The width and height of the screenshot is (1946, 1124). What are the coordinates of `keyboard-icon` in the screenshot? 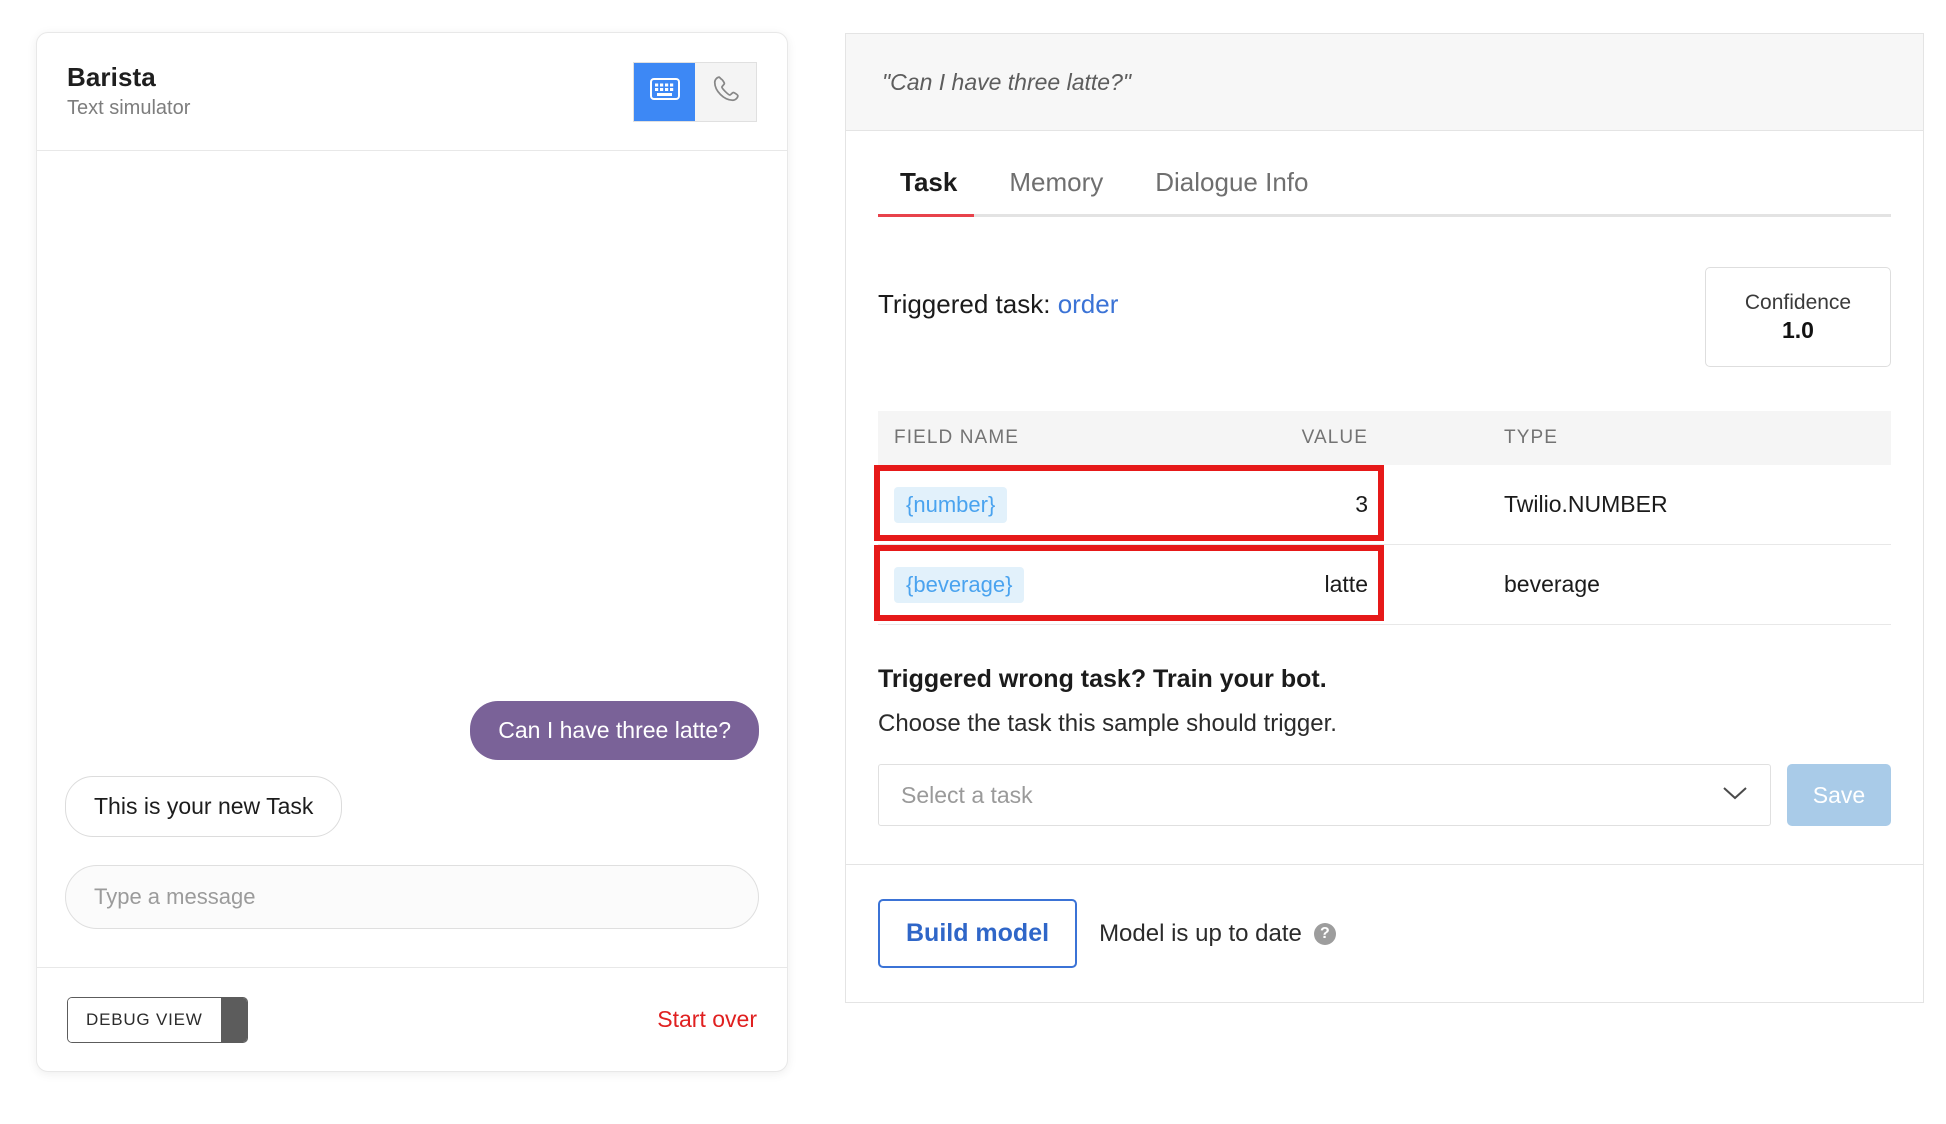 It's located at (664, 91).